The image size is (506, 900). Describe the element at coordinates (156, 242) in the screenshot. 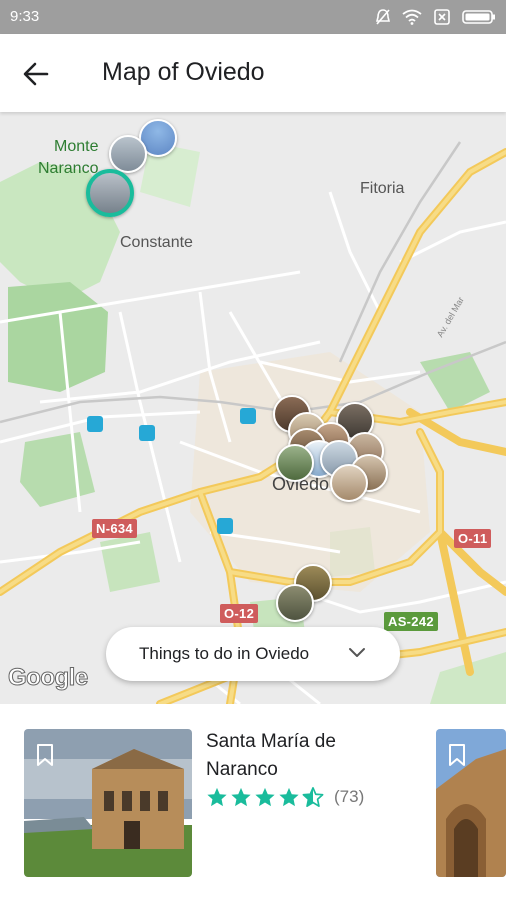

I see `place-label-constante: Constante` at that location.